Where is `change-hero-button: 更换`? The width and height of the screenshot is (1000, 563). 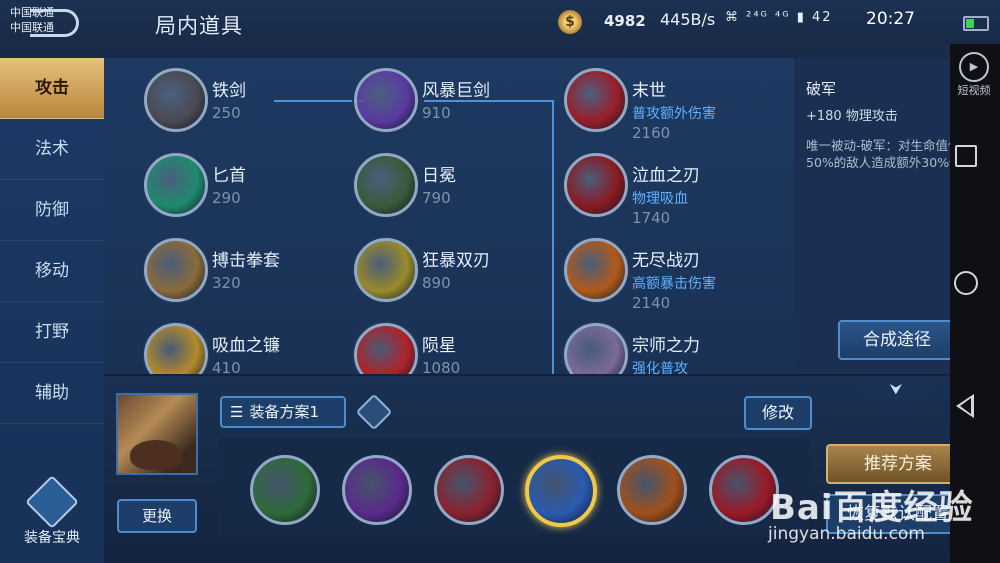 change-hero-button: 更换 is located at coordinates (157, 516).